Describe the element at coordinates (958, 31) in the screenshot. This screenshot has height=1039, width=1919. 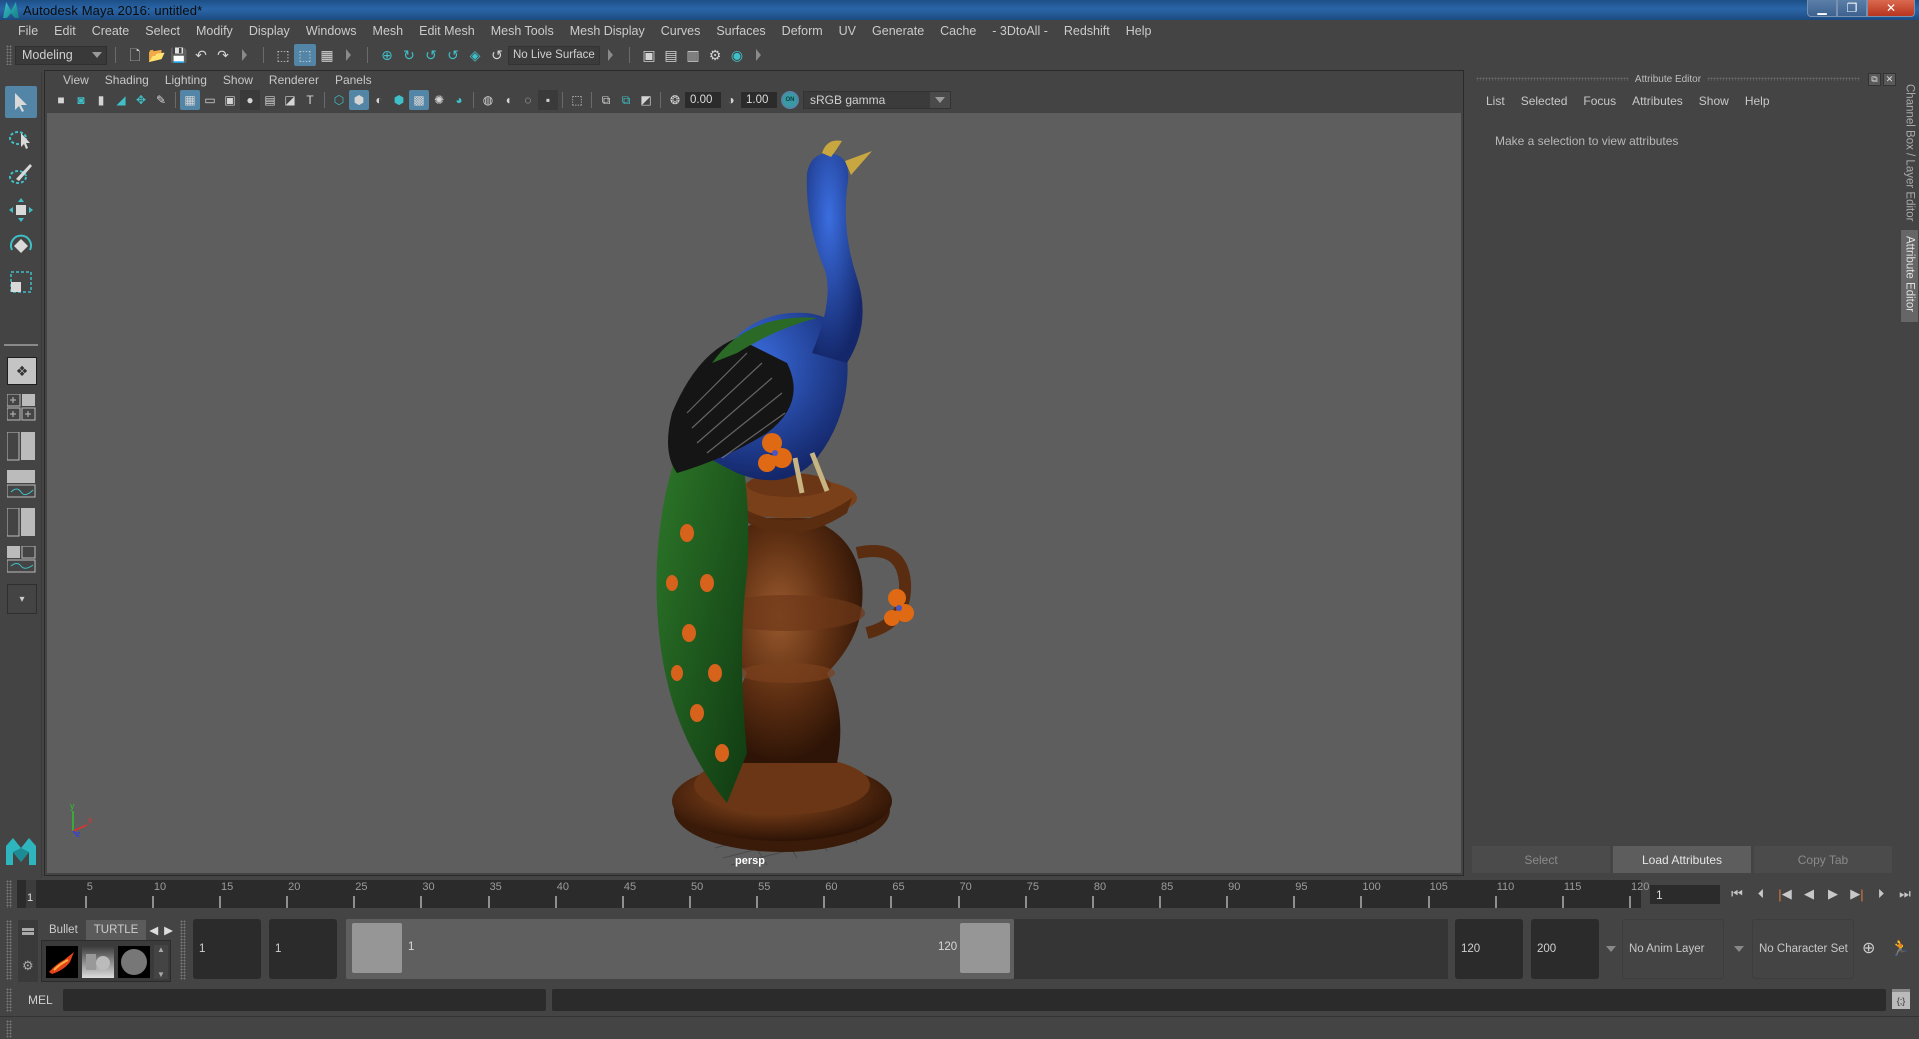
I see `menu-cache: Cache` at that location.